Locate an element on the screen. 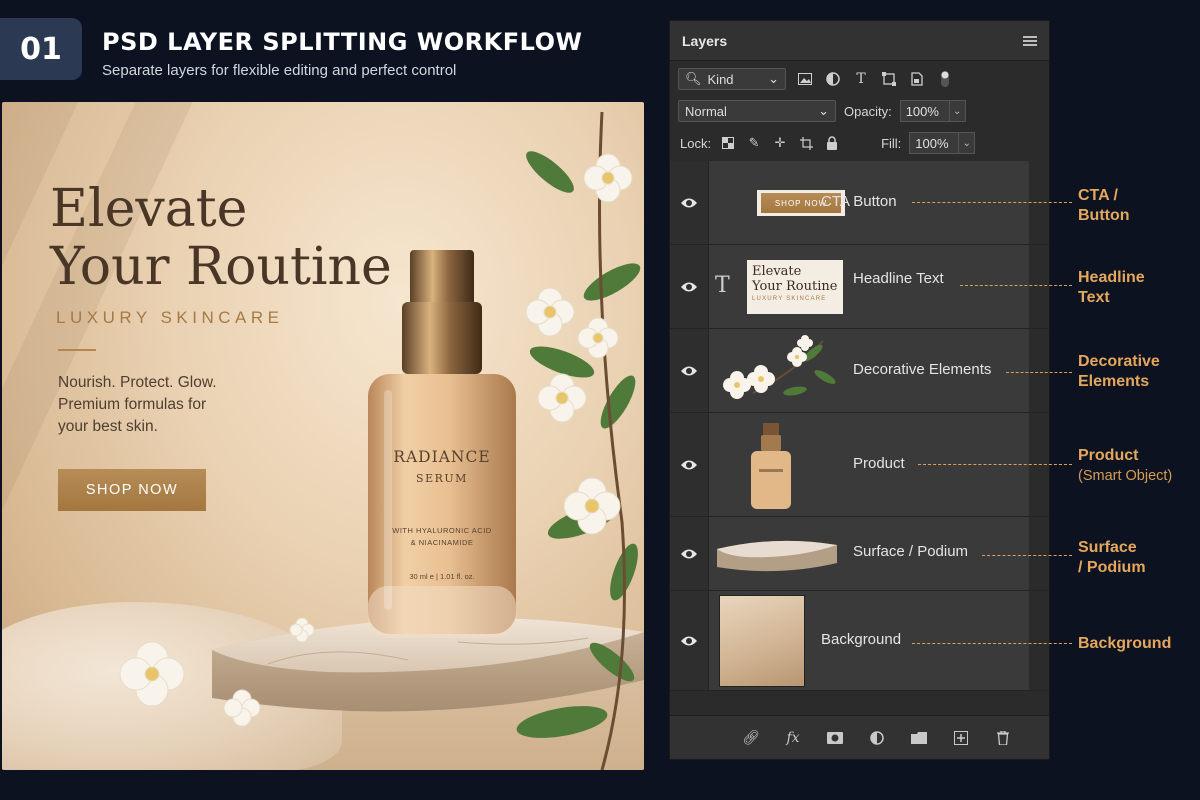 This screenshot has width=1200, height=800. decorative-layer-thumbnail is located at coordinates (779, 367).